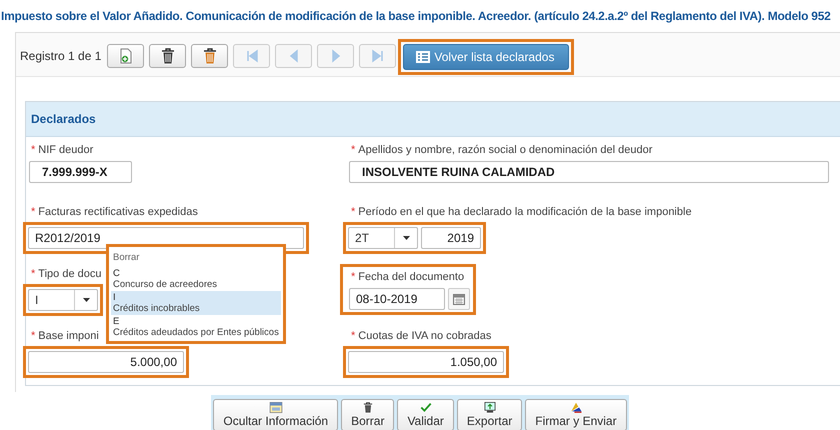  I want to click on dropdown-option: I Créditos incobrables, so click(196, 303).